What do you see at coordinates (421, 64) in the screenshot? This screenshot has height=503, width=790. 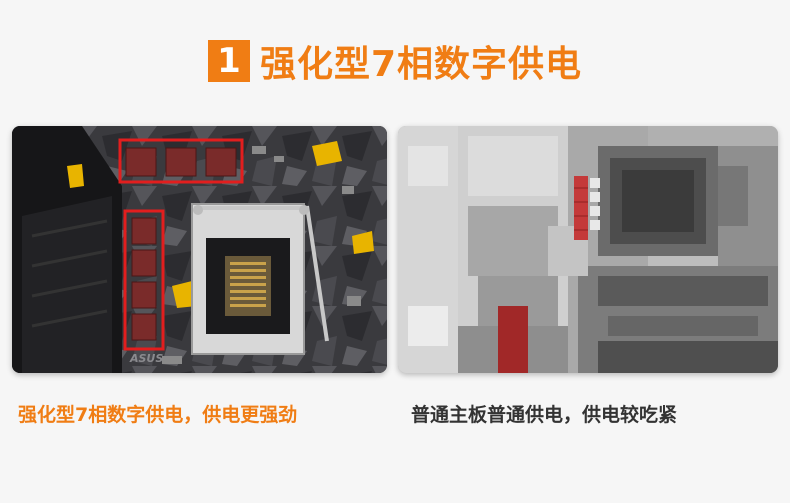 I see `feature-title-text: 强化型7相数字供电` at bounding box center [421, 64].